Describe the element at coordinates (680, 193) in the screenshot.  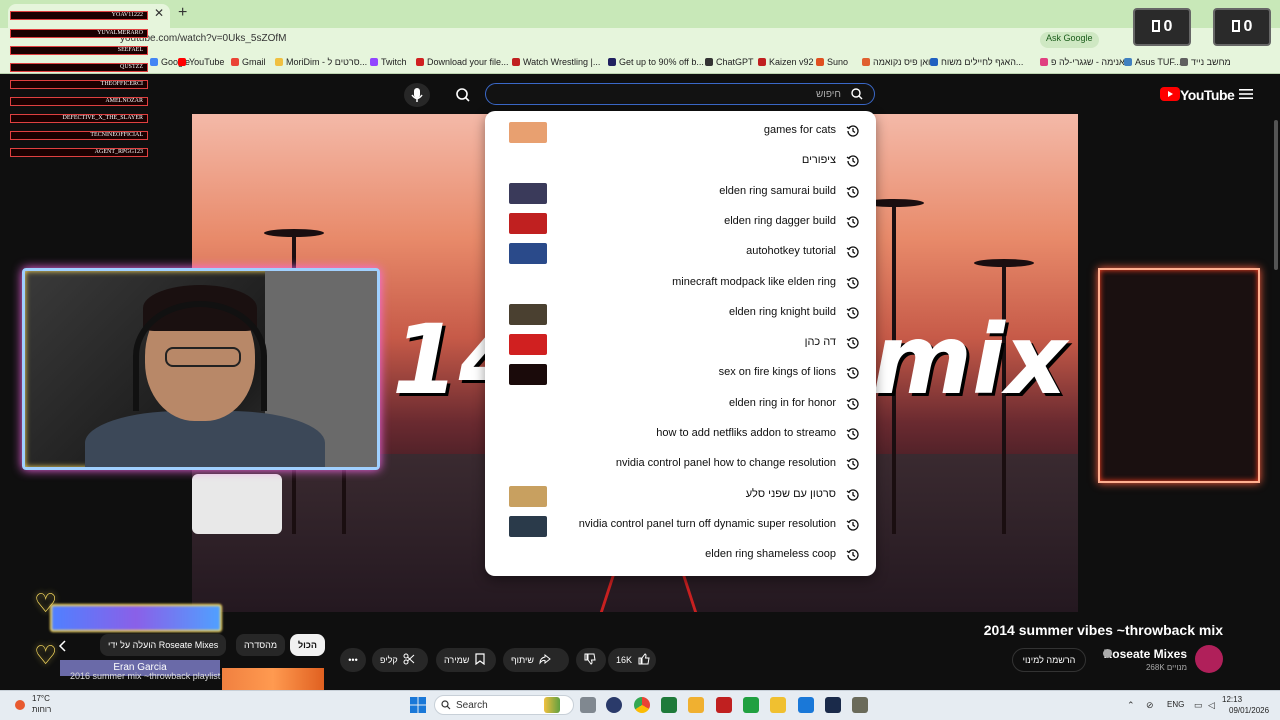
I see `search-suggestion-item: elden ring samurai build` at that location.